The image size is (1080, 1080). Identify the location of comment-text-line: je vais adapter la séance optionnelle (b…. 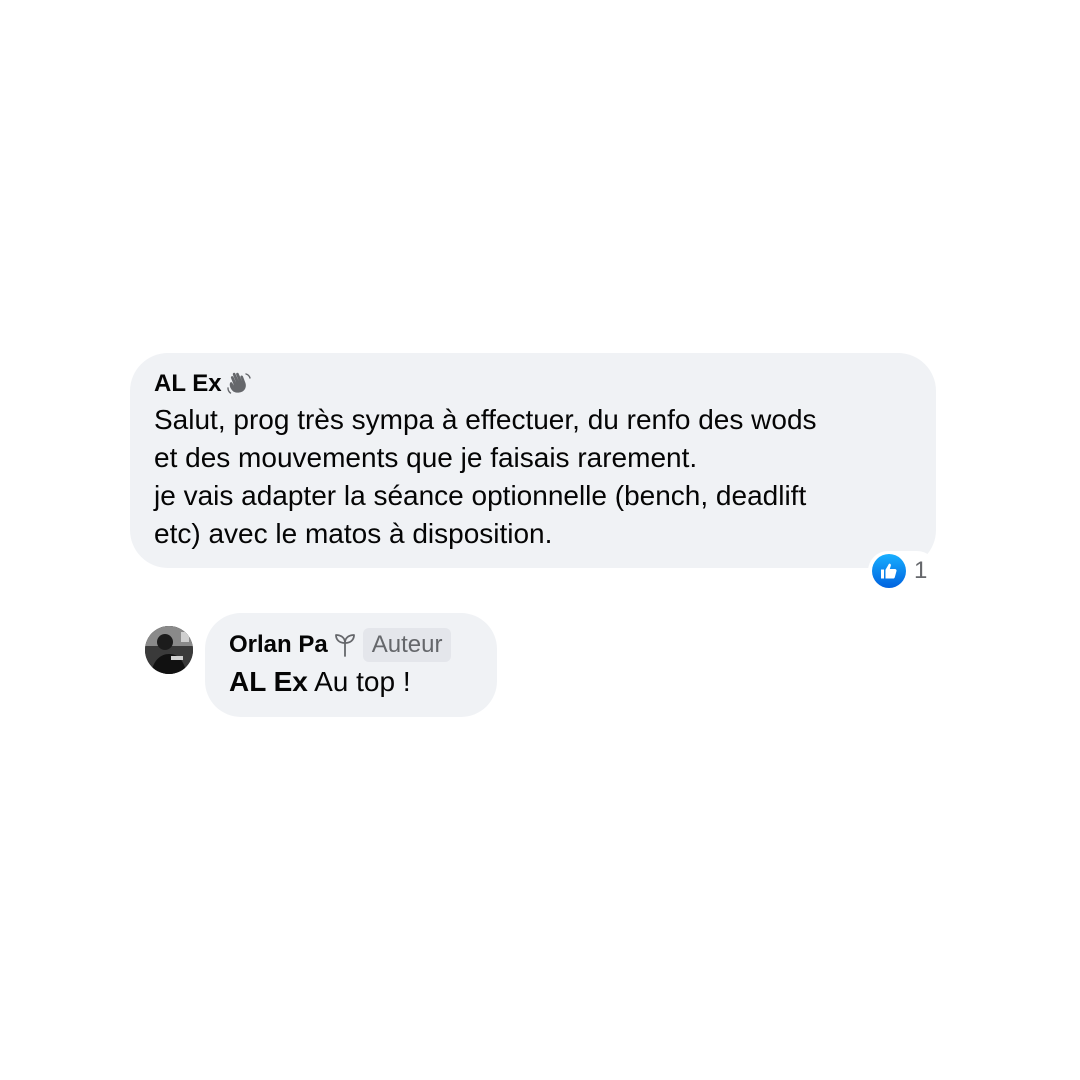
(480, 495).